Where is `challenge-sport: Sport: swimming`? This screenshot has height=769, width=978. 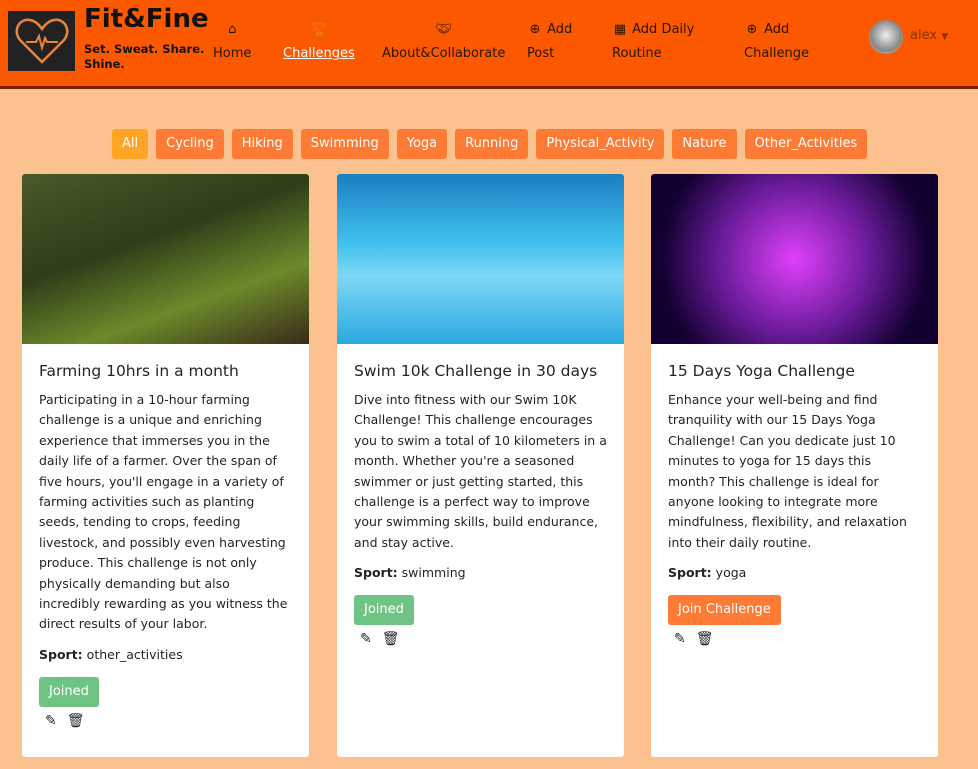 challenge-sport: Sport: swimming is located at coordinates (480, 572).